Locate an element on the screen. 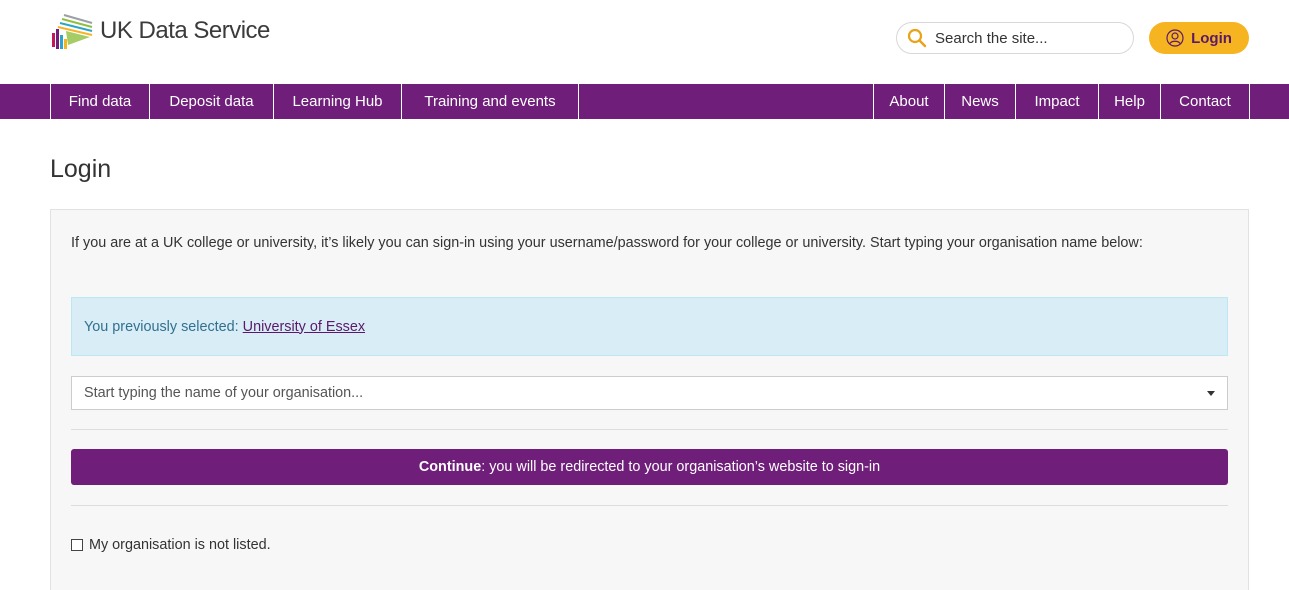  login-button-label: Login is located at coordinates (1211, 38).